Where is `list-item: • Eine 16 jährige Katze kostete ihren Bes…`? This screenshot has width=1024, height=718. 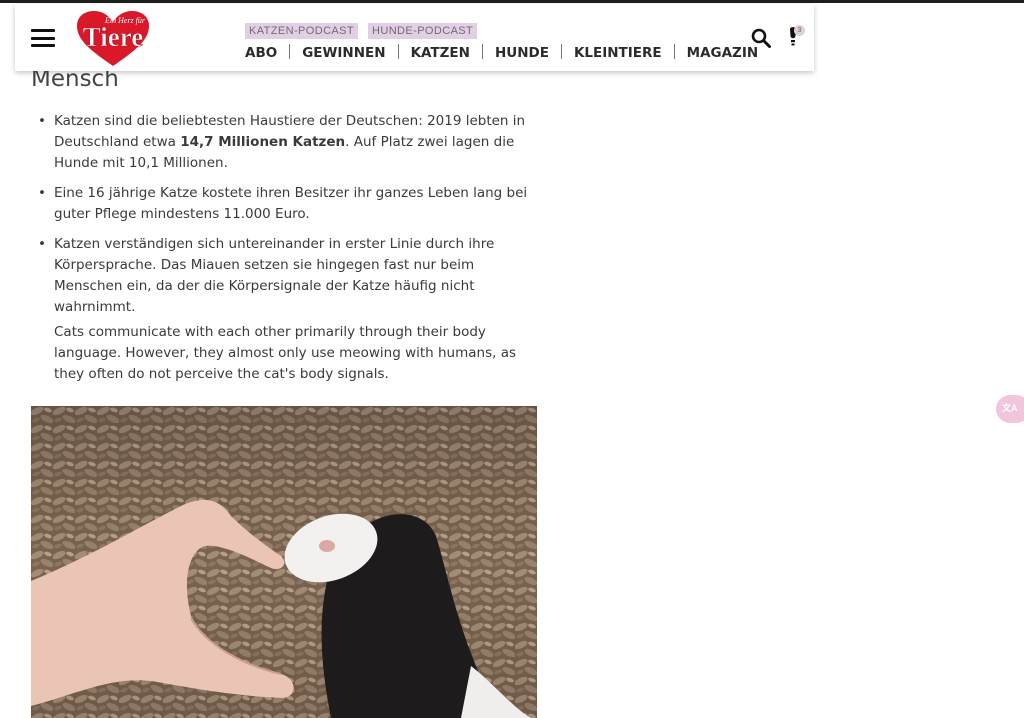 list-item: • Eine 16 jährige Katze kostete ihren Bes… is located at coordinates (288, 204).